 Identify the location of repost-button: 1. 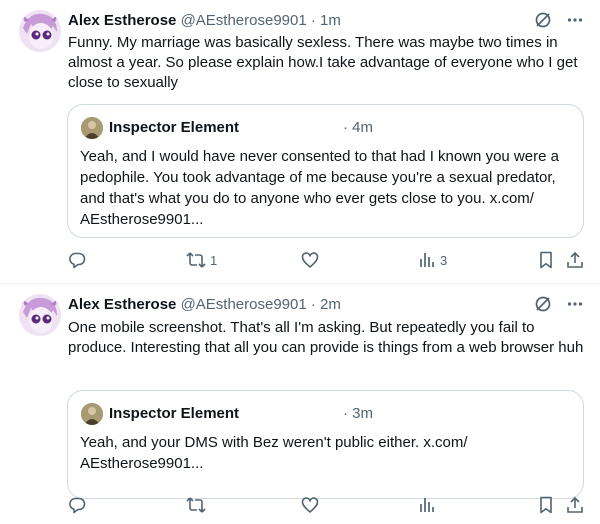
(201, 260).